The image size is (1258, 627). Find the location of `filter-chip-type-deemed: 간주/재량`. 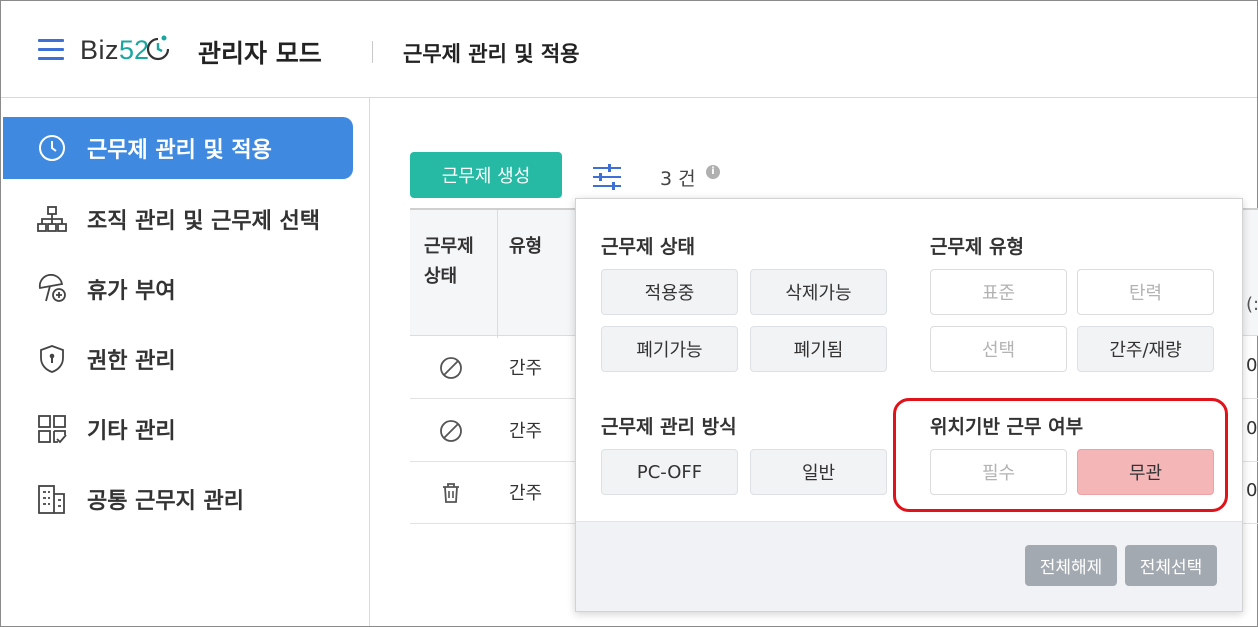

filter-chip-type-deemed: 간주/재량 is located at coordinates (1145, 349).